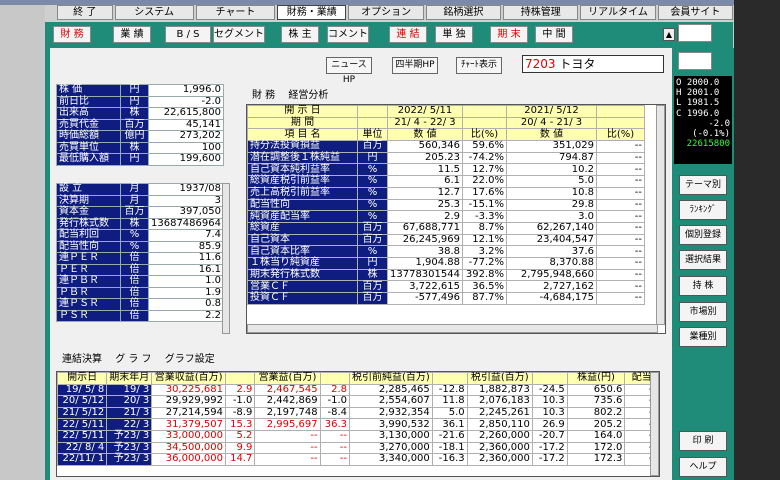 This screenshot has width=780, height=480. What do you see at coordinates (390, 436) in the screenshot?
I see `results-cell: 3,130,000` at bounding box center [390, 436].